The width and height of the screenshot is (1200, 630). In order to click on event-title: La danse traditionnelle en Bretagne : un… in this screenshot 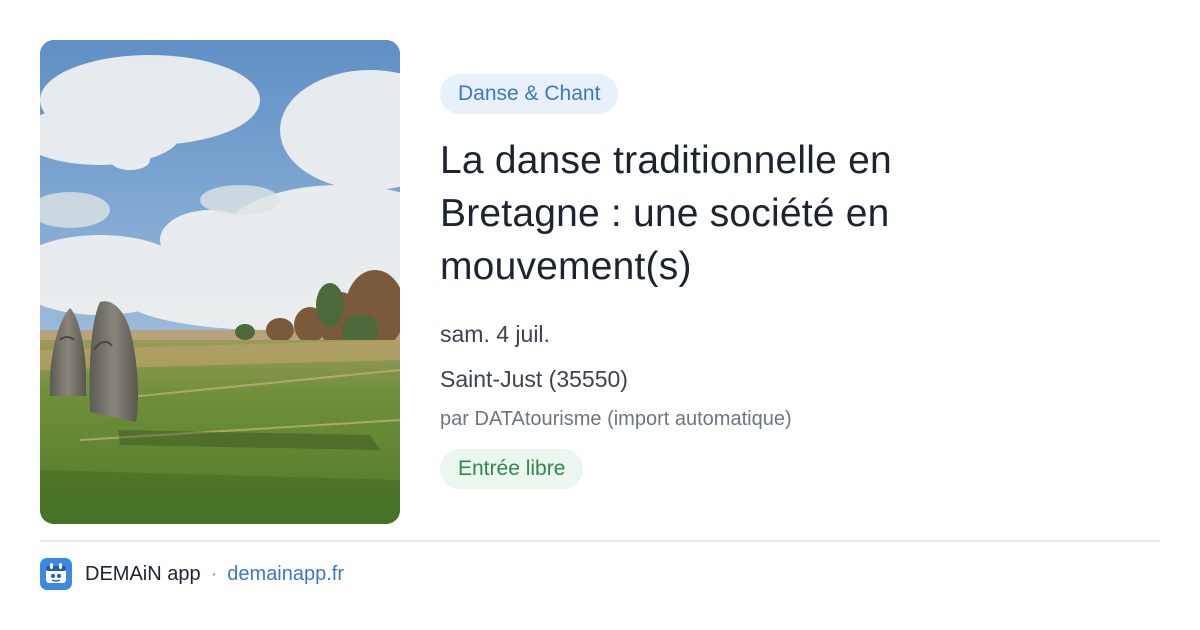, I will do `click(720, 213)`.